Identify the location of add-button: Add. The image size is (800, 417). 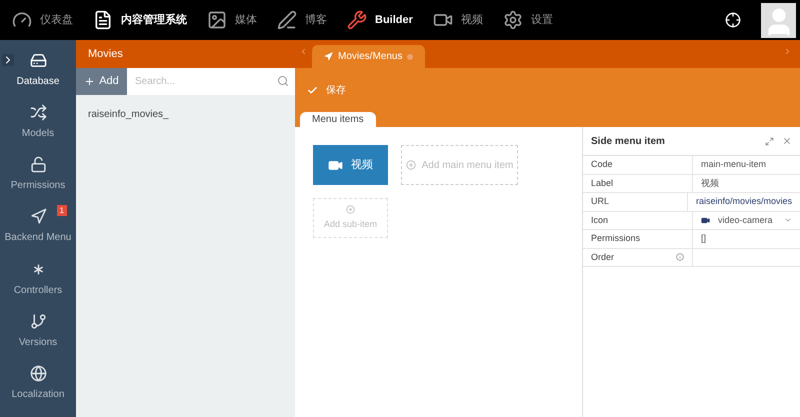
(101, 81).